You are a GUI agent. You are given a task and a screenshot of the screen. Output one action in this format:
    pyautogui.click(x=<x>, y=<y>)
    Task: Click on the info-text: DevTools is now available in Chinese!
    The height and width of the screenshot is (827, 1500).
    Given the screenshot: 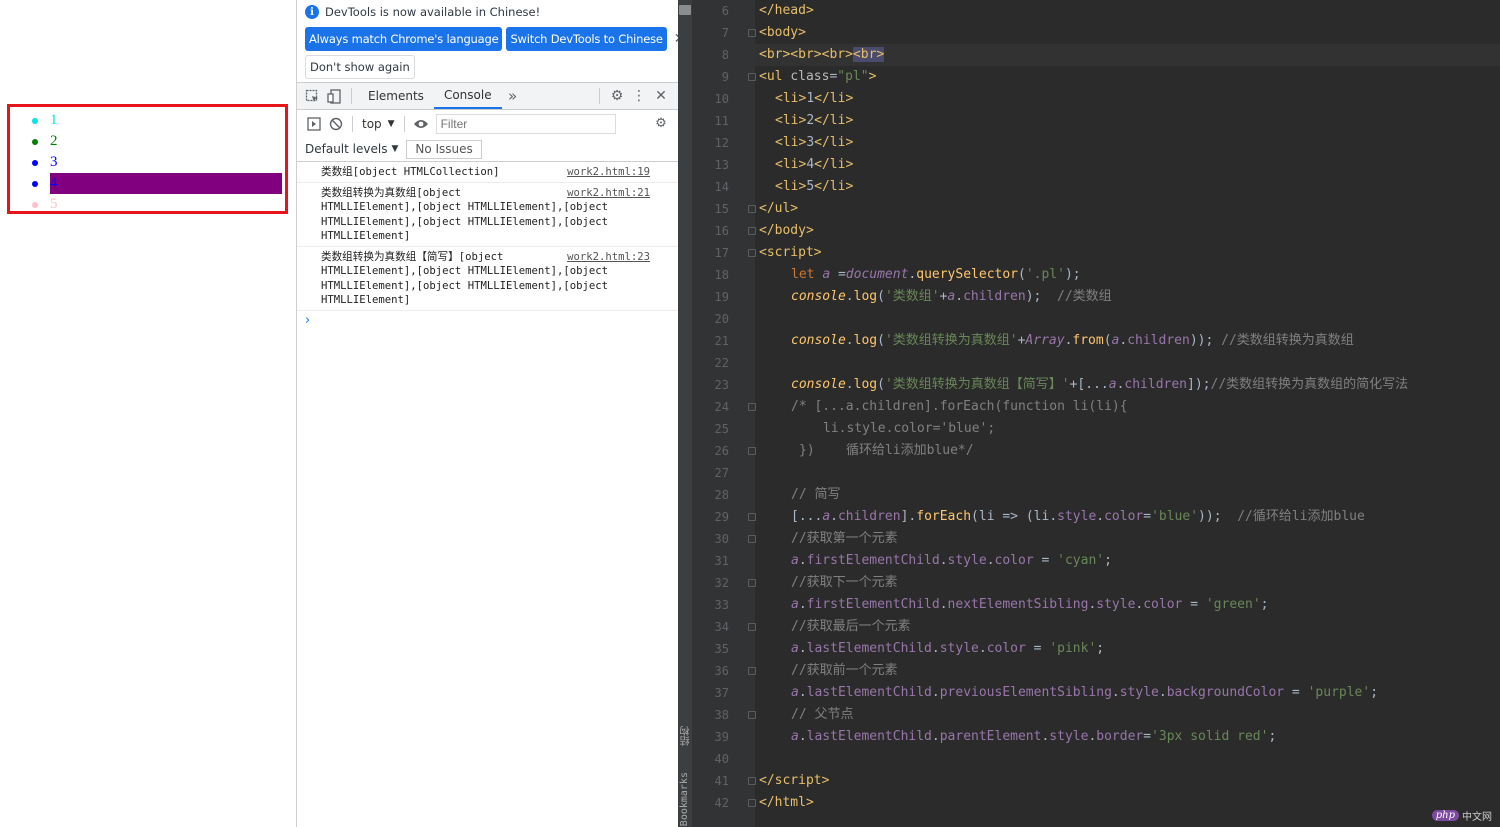 What is the action you would take?
    pyautogui.click(x=433, y=12)
    